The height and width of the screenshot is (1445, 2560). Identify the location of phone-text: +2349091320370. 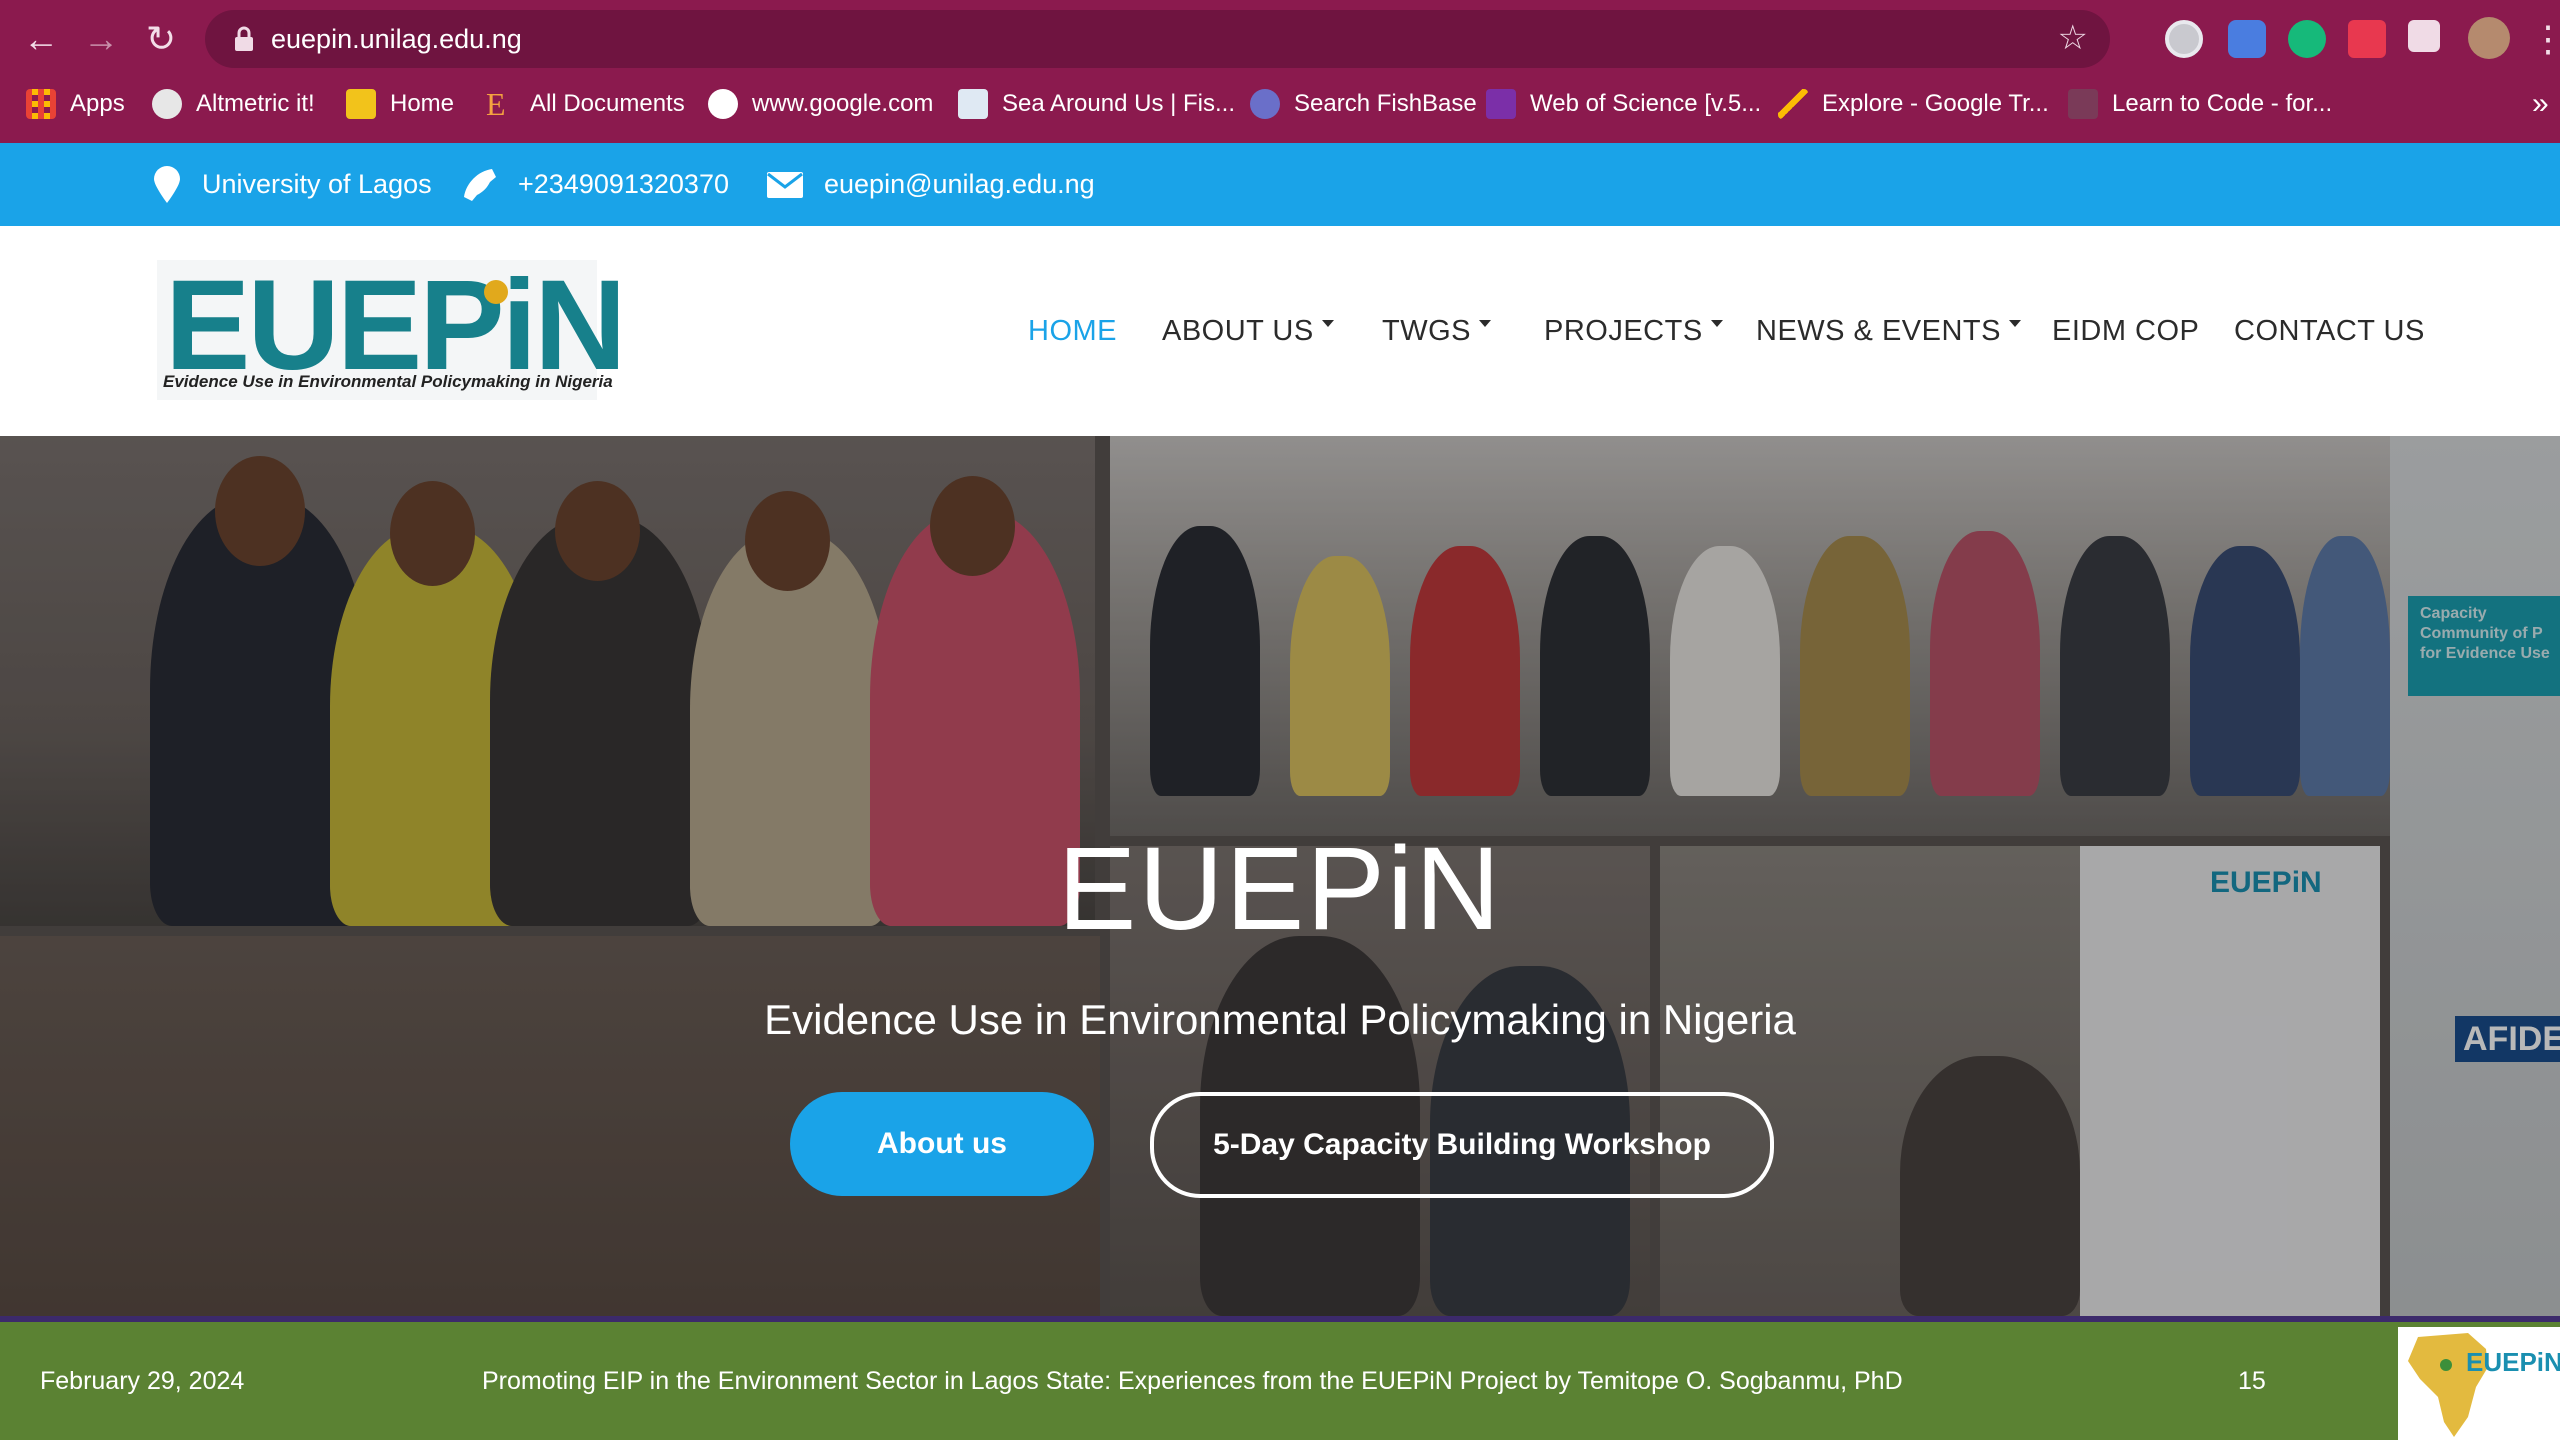
(623, 184).